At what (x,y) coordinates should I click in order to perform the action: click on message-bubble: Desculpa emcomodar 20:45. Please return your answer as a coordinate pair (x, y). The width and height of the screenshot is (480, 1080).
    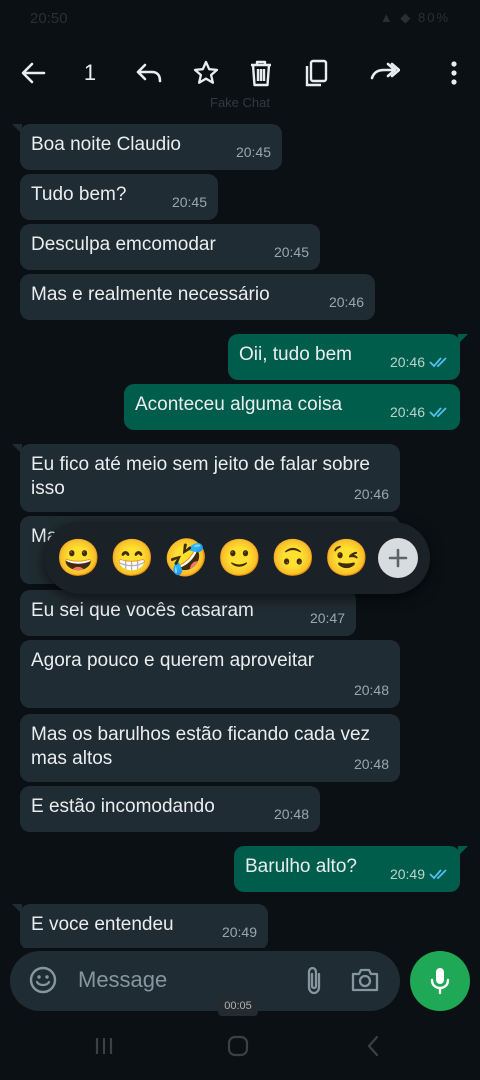
    Looking at the image, I should click on (170, 247).